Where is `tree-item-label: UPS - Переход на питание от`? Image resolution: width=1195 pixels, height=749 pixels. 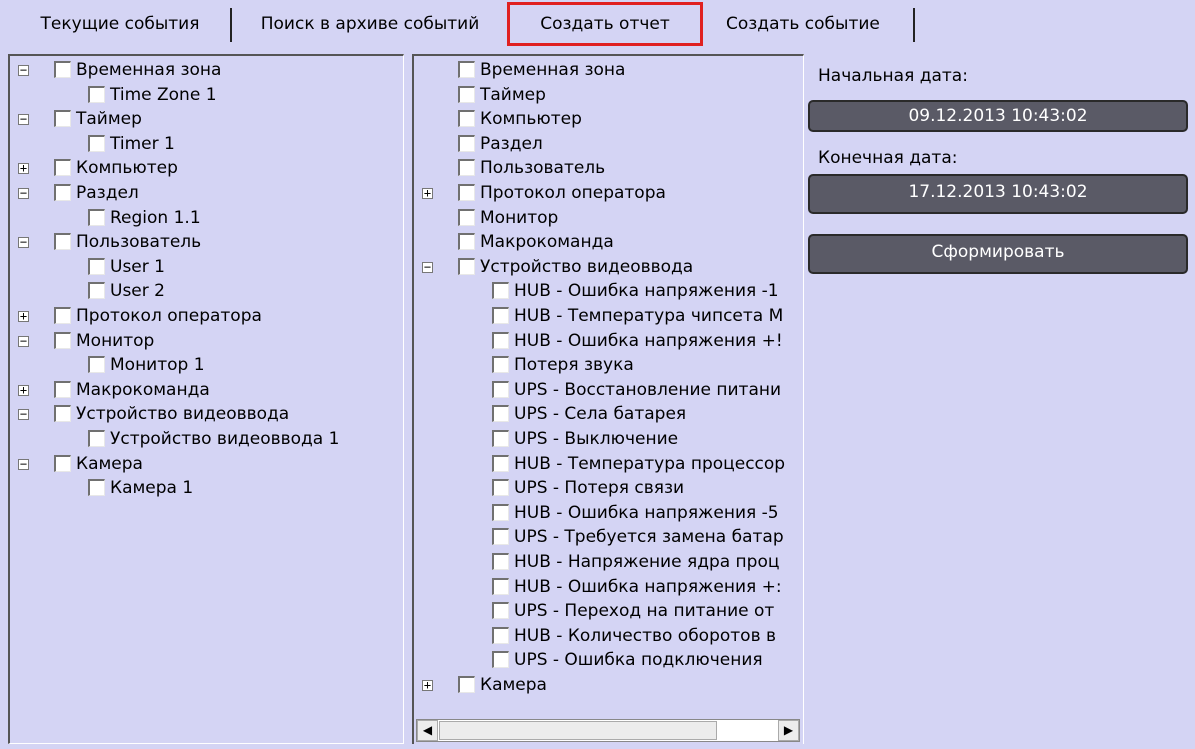
tree-item-label: UPS - Переход на питание от is located at coordinates (644, 611).